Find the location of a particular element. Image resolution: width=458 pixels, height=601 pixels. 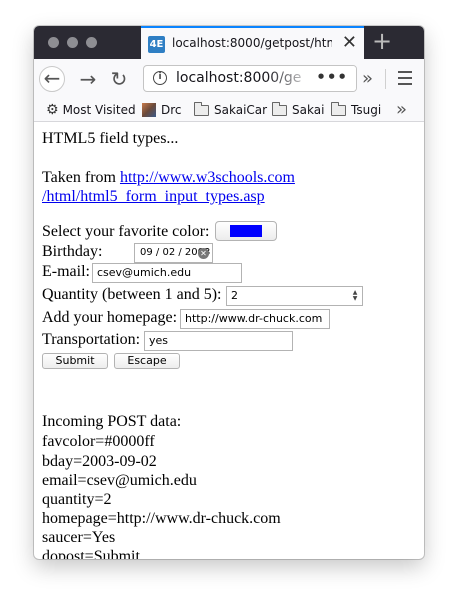

bookmark-tsugi: Tsugi is located at coordinates (356, 110).